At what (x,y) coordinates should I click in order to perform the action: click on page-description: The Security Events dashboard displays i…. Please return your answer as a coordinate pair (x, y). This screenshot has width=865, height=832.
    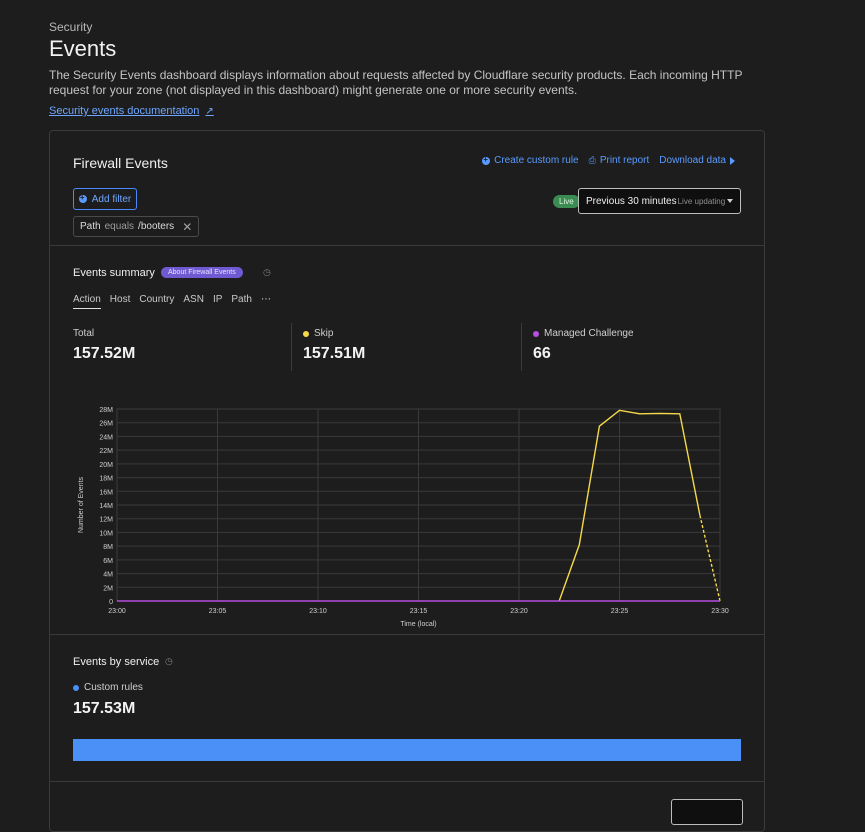
    Looking at the image, I should click on (396, 82).